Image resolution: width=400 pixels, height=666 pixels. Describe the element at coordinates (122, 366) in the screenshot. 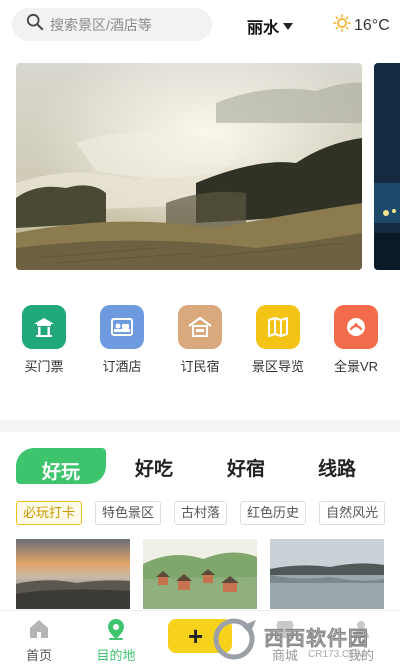

I see `book-hotel-label: 订酒店` at that location.